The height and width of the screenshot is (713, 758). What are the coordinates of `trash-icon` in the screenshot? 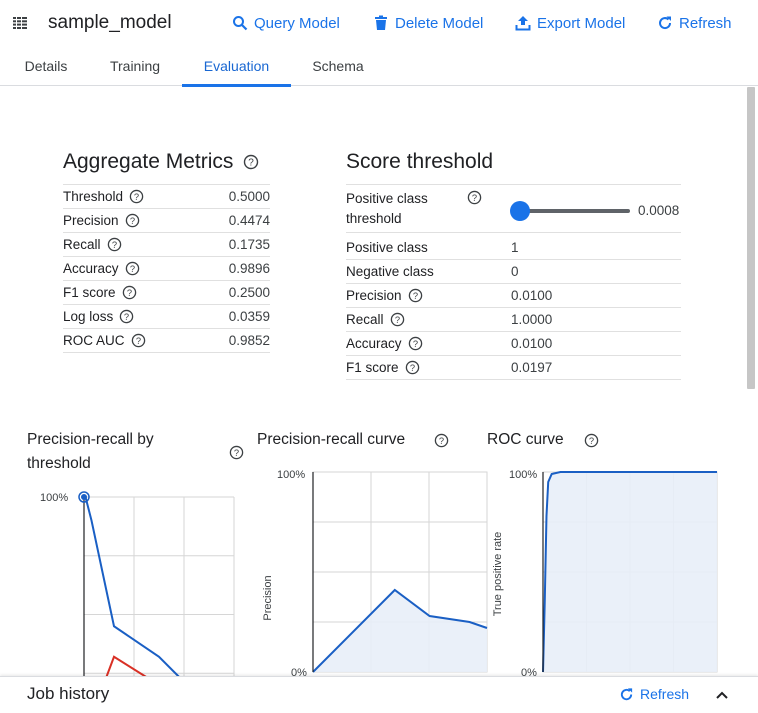 It's located at (381, 22).